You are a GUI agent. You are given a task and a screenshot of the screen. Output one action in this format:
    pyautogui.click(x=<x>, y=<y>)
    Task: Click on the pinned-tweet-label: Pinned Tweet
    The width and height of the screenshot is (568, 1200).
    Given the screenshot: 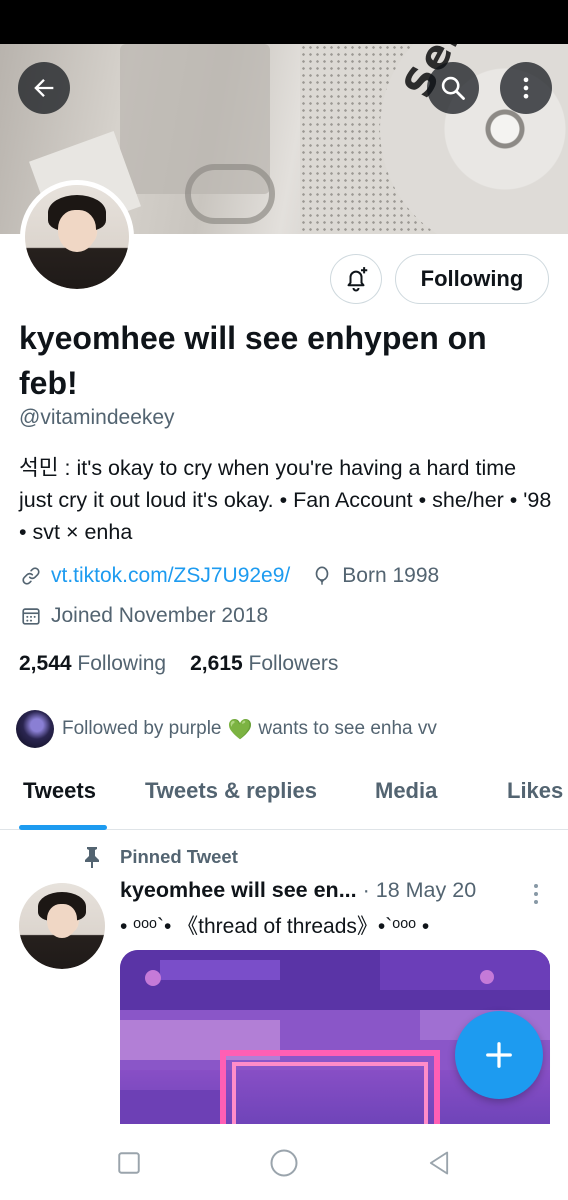 What is the action you would take?
    pyautogui.click(x=179, y=856)
    